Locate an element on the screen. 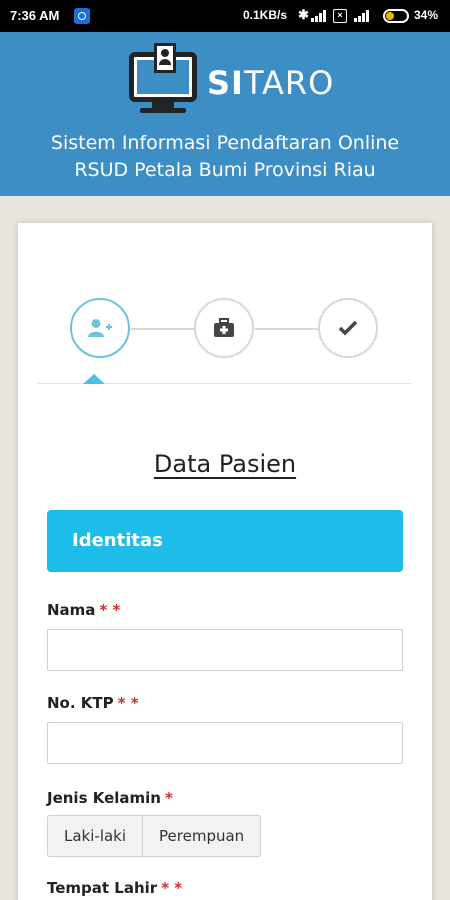 The width and height of the screenshot is (450, 900). medical-kit-icon is located at coordinates (224, 327).